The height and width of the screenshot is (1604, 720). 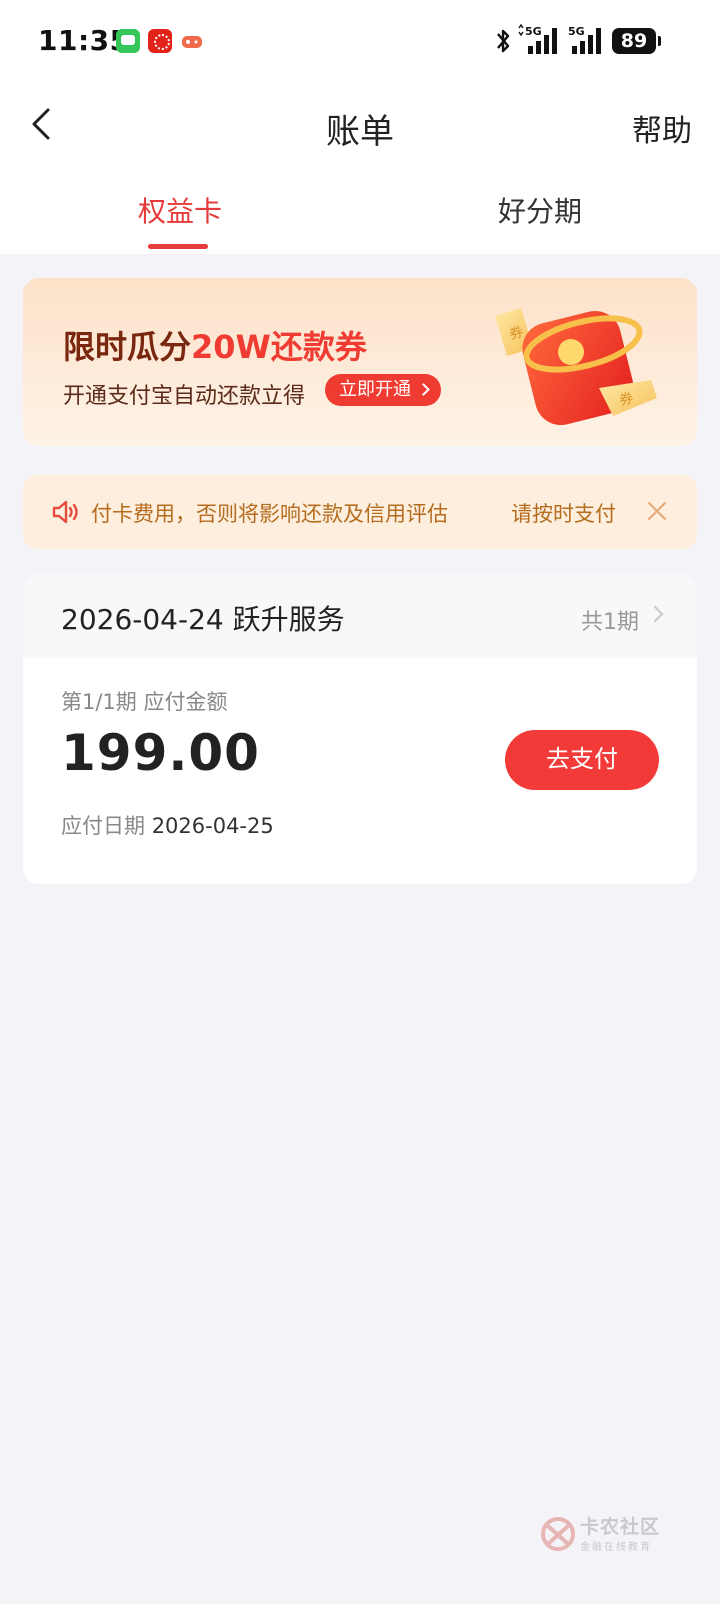 What do you see at coordinates (279, 347) in the screenshot?
I see `promo-title-highlight: 20W还款券` at bounding box center [279, 347].